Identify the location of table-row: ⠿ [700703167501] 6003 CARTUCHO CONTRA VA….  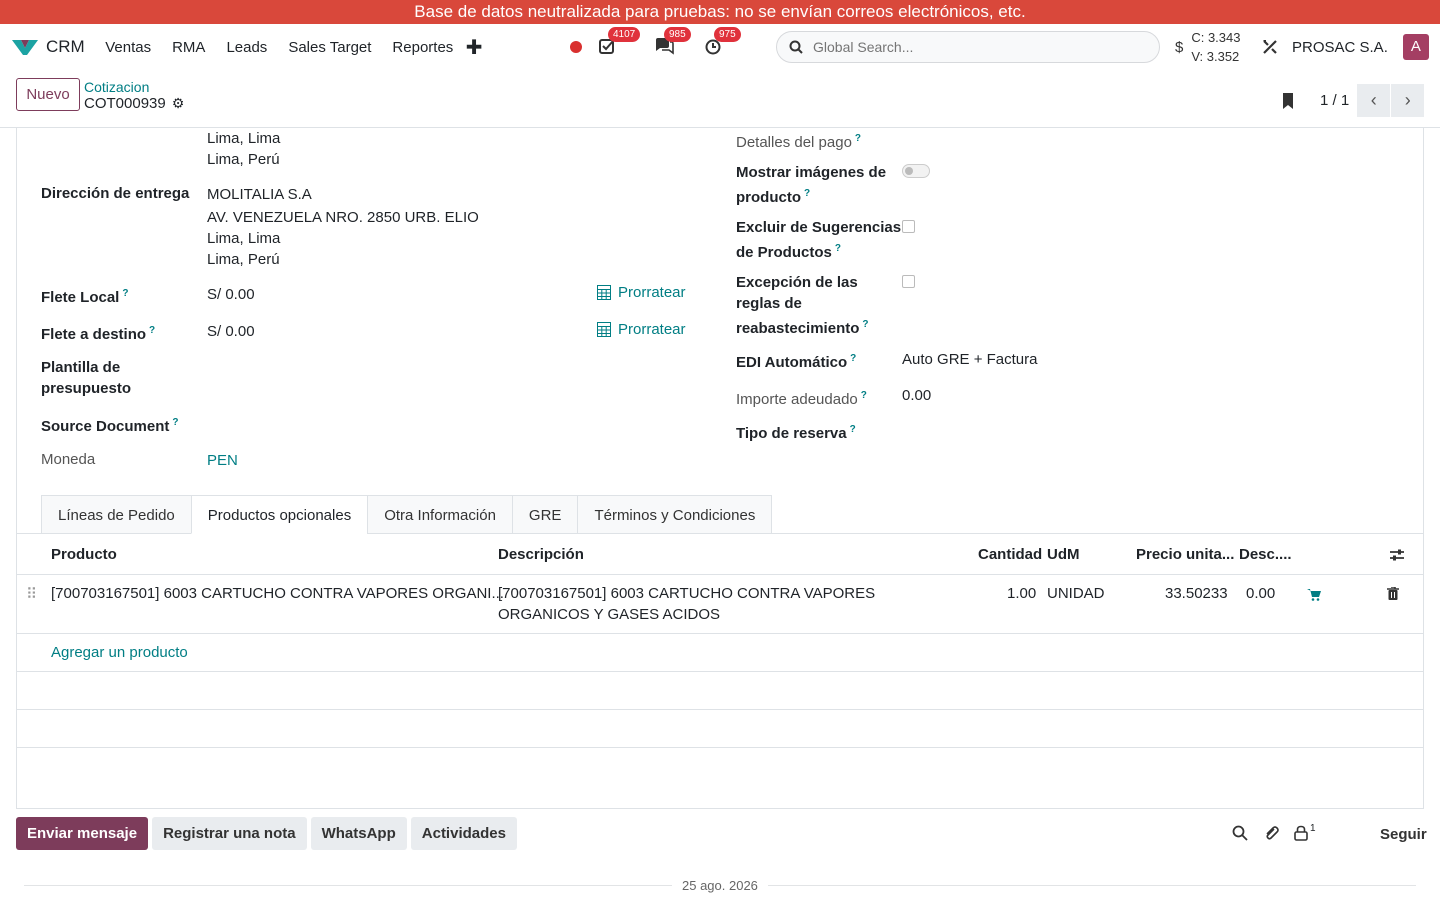
(720, 604).